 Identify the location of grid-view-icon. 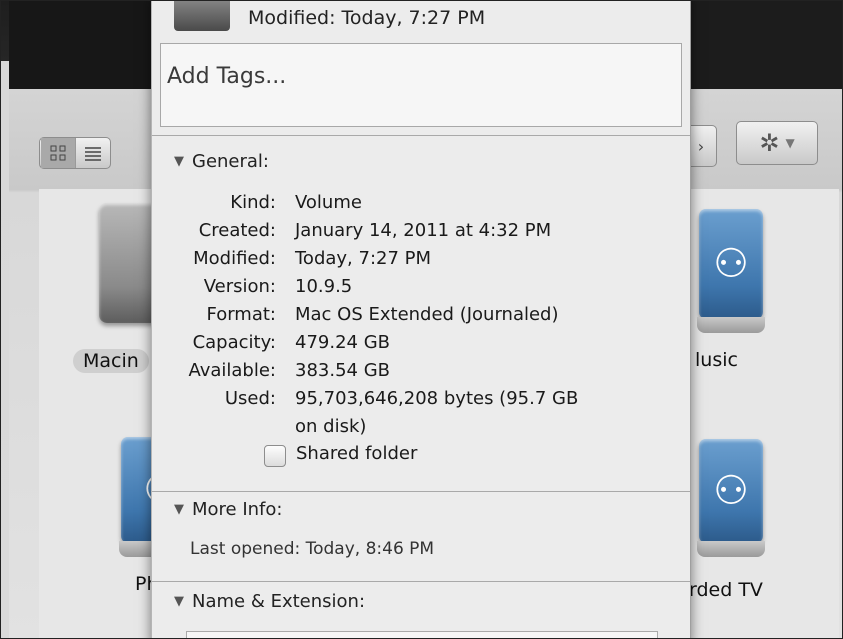
(58, 153).